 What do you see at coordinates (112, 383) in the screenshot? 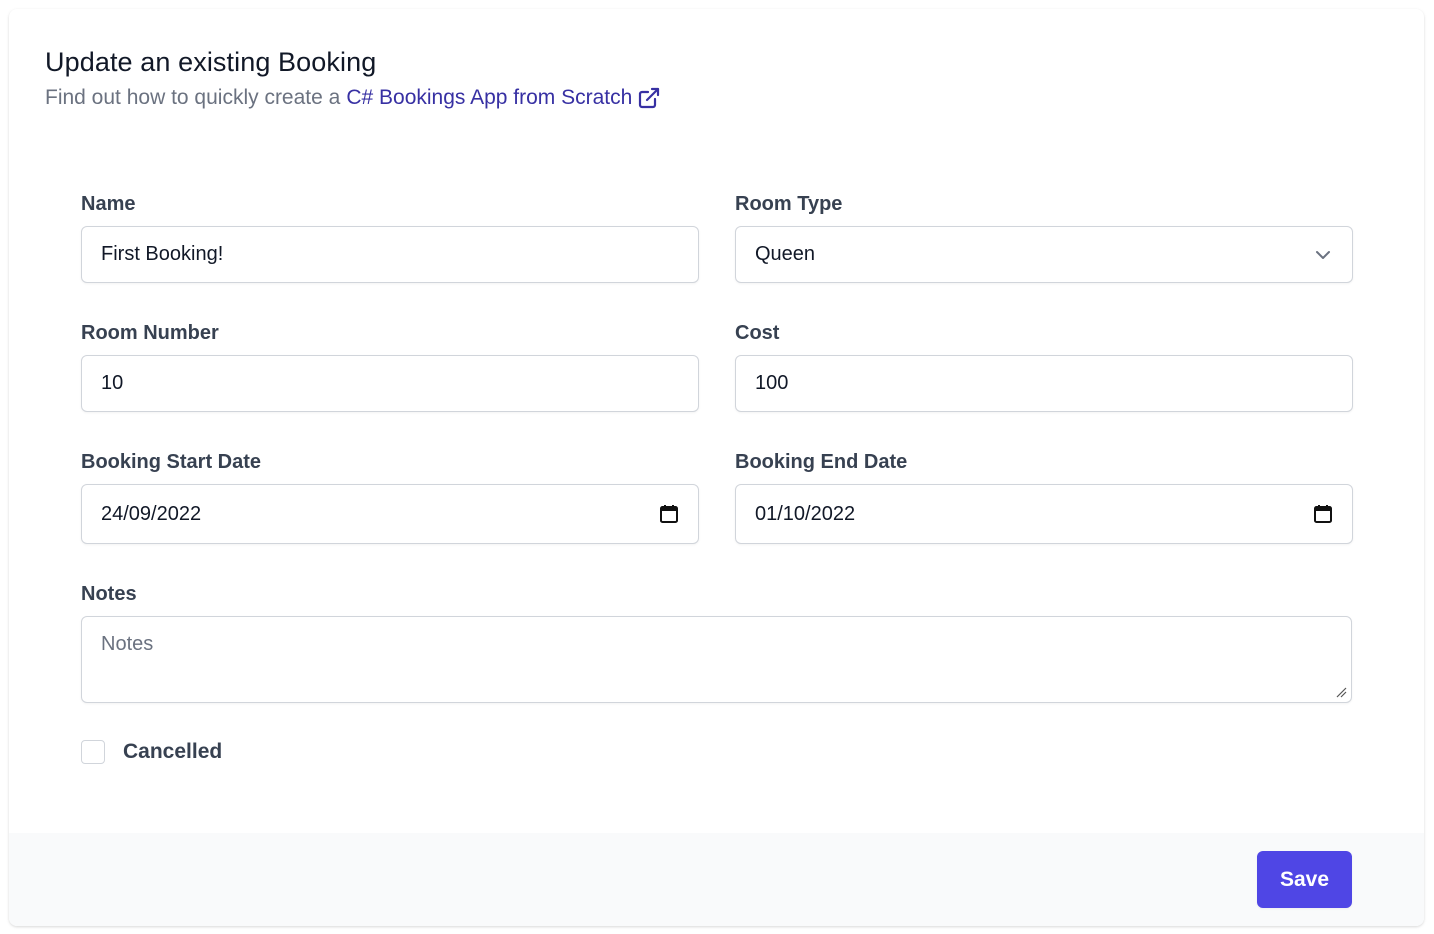
I see `room-number-value: 10` at bounding box center [112, 383].